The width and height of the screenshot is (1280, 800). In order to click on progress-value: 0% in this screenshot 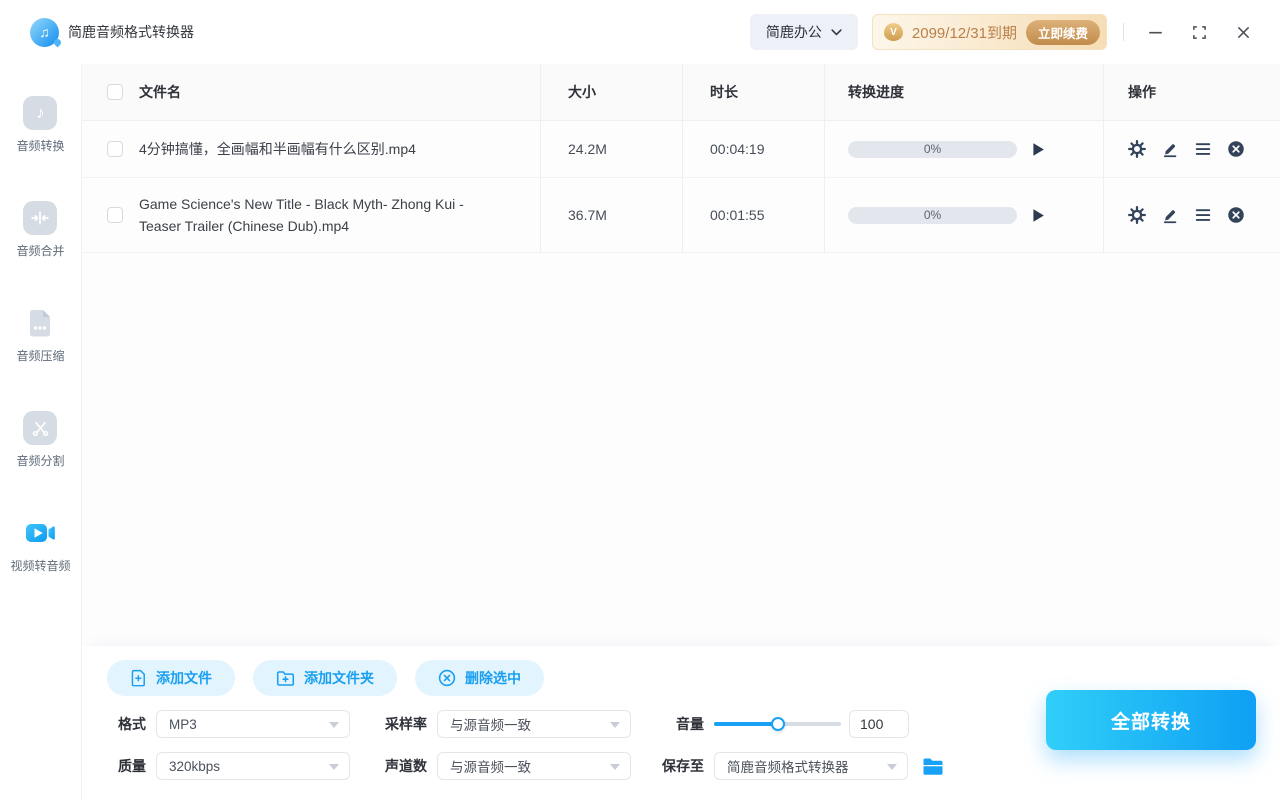, I will do `click(932, 215)`.